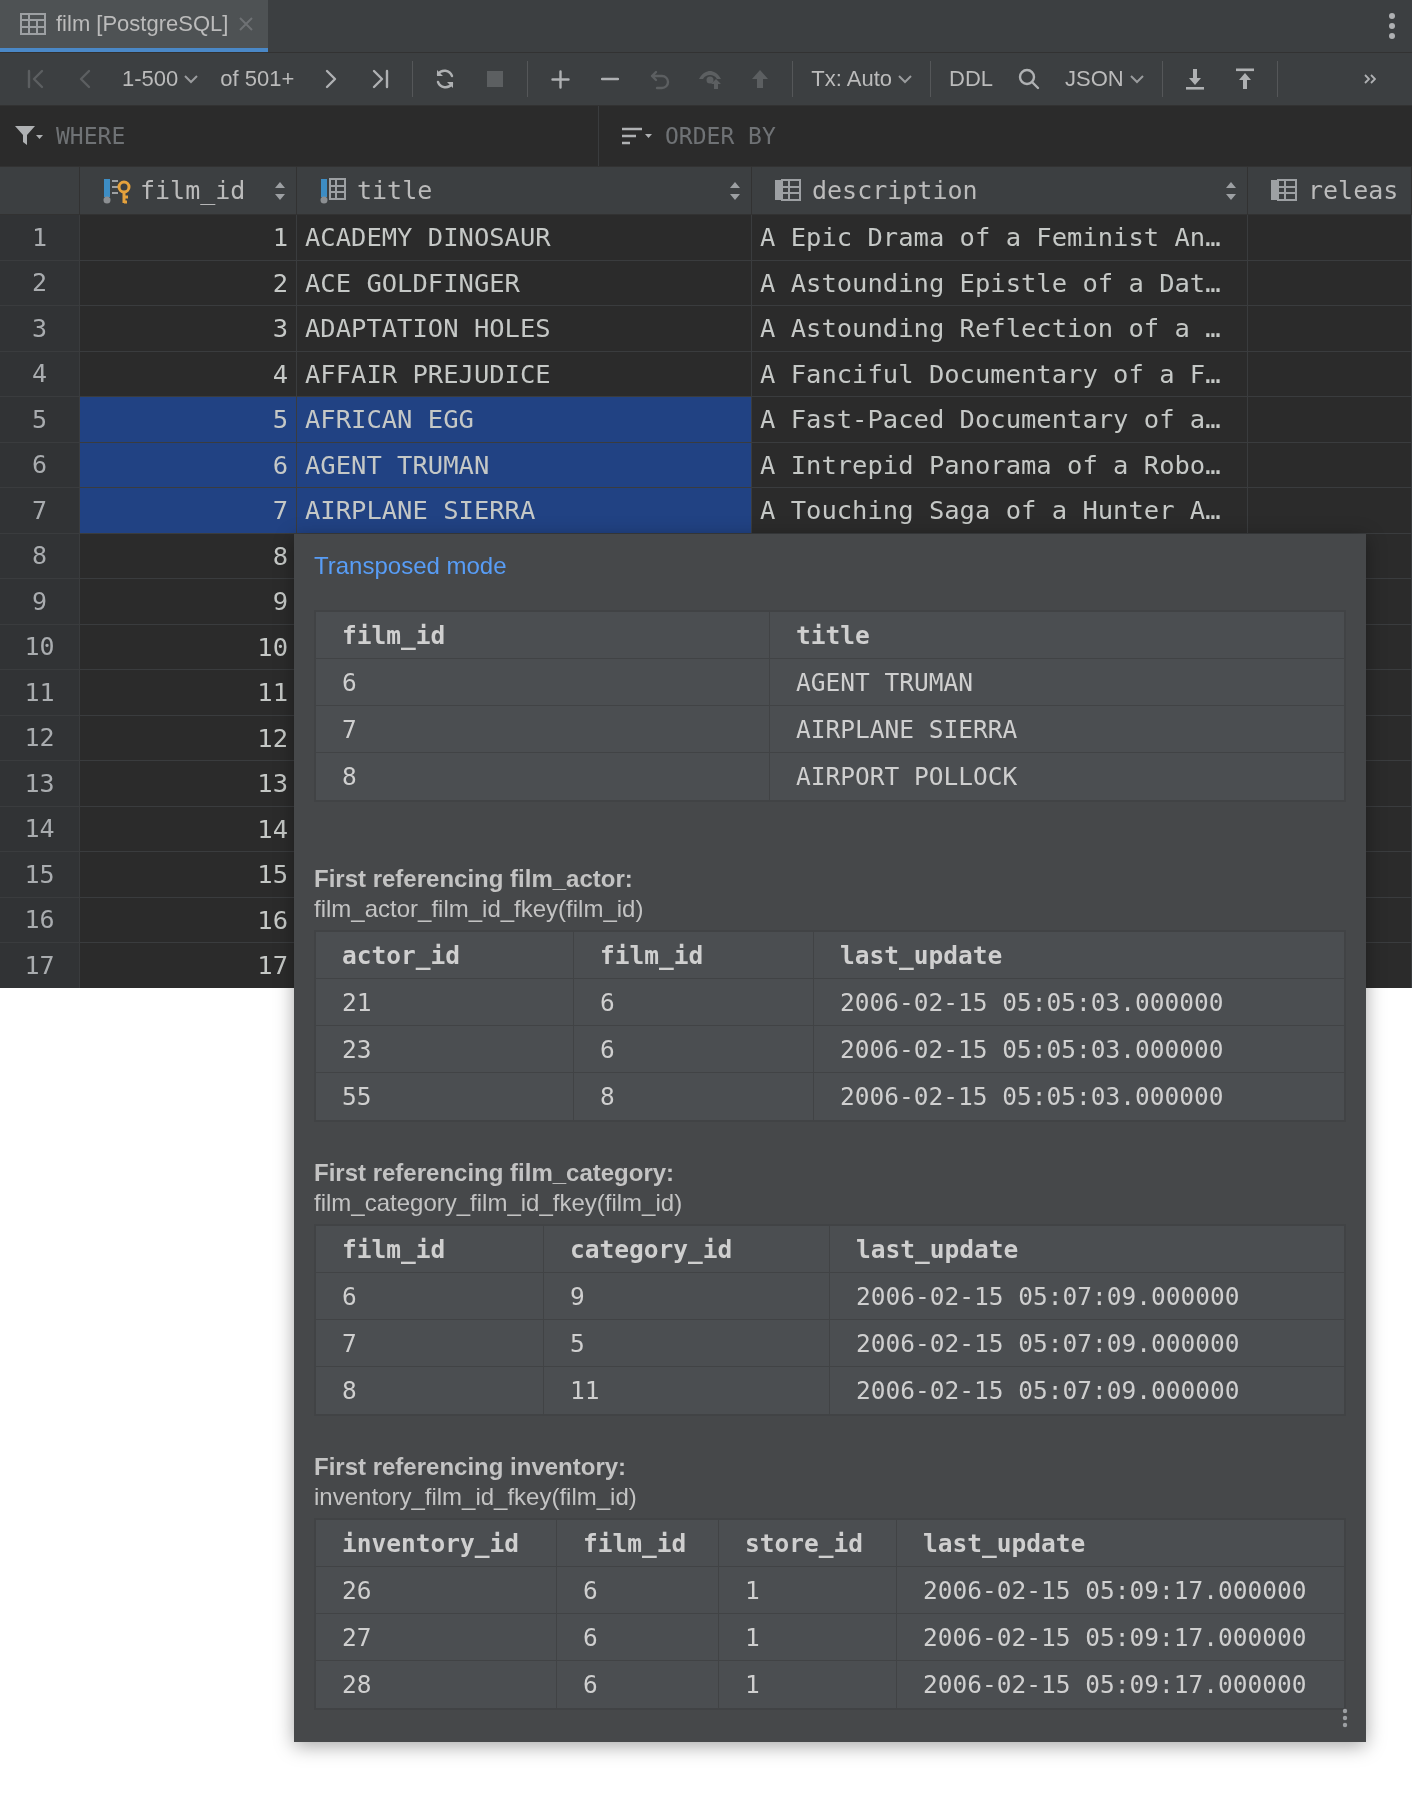 The height and width of the screenshot is (1796, 1412). Describe the element at coordinates (188, 283) in the screenshot. I see `table-cell: 2` at that location.